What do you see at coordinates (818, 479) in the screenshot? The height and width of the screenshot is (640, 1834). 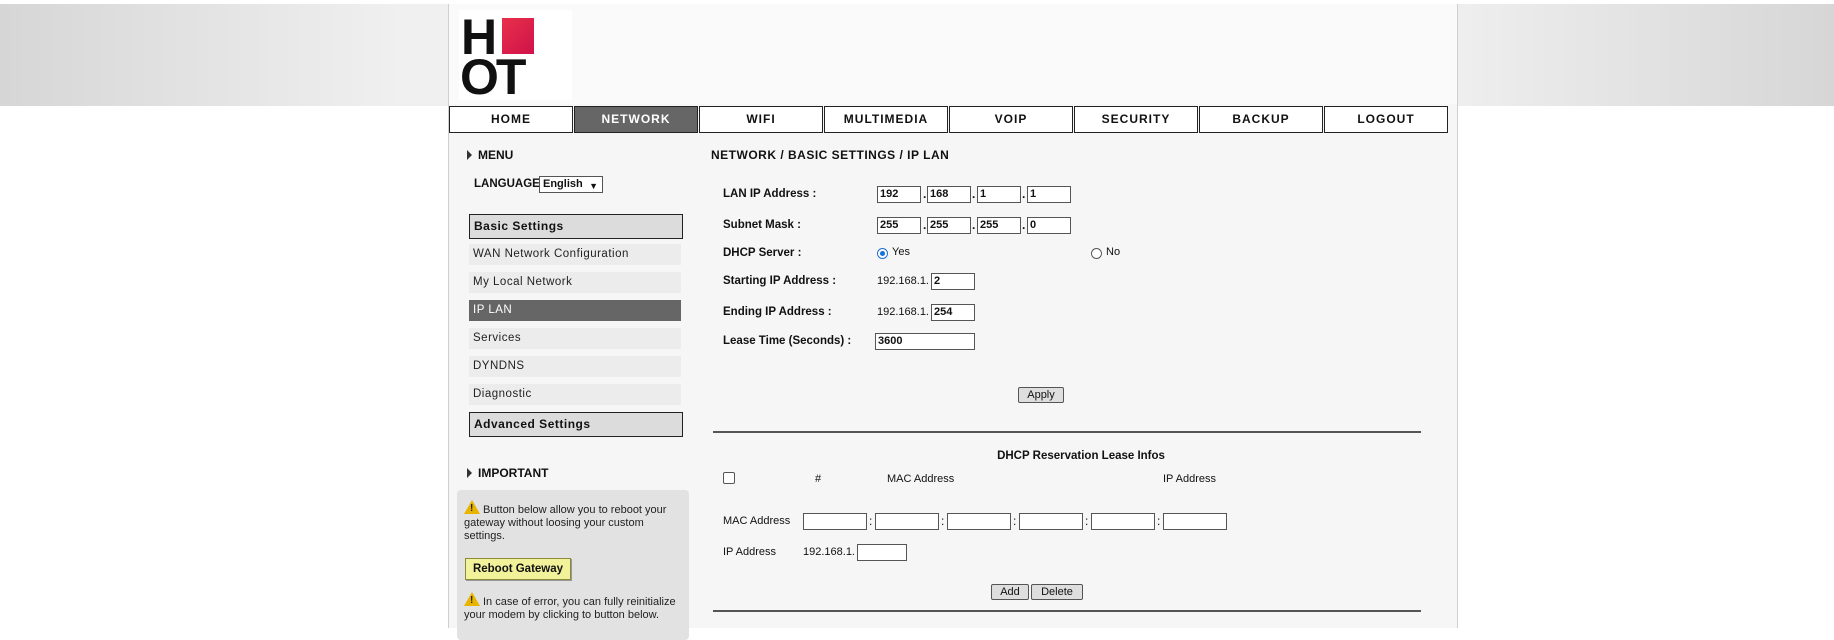 I see `col-number-header: #` at bounding box center [818, 479].